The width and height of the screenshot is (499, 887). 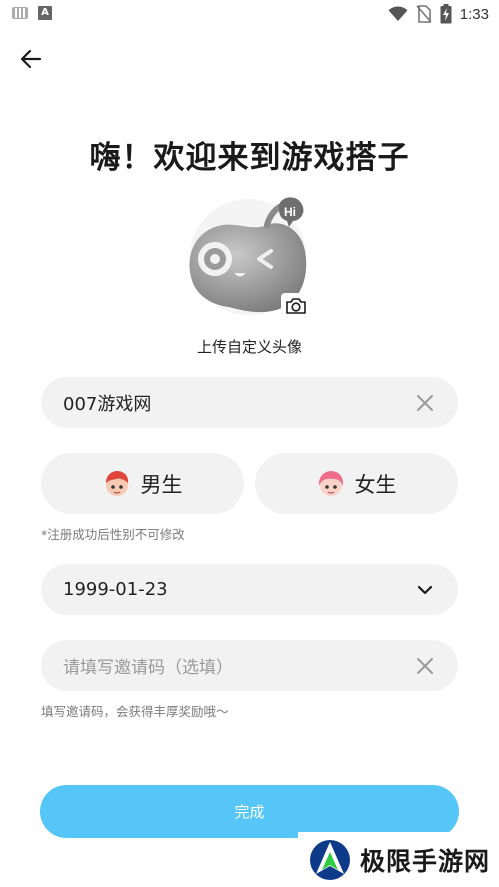 What do you see at coordinates (113, 534) in the screenshot?
I see `gender-hint: *注册成功后性别不可修改` at bounding box center [113, 534].